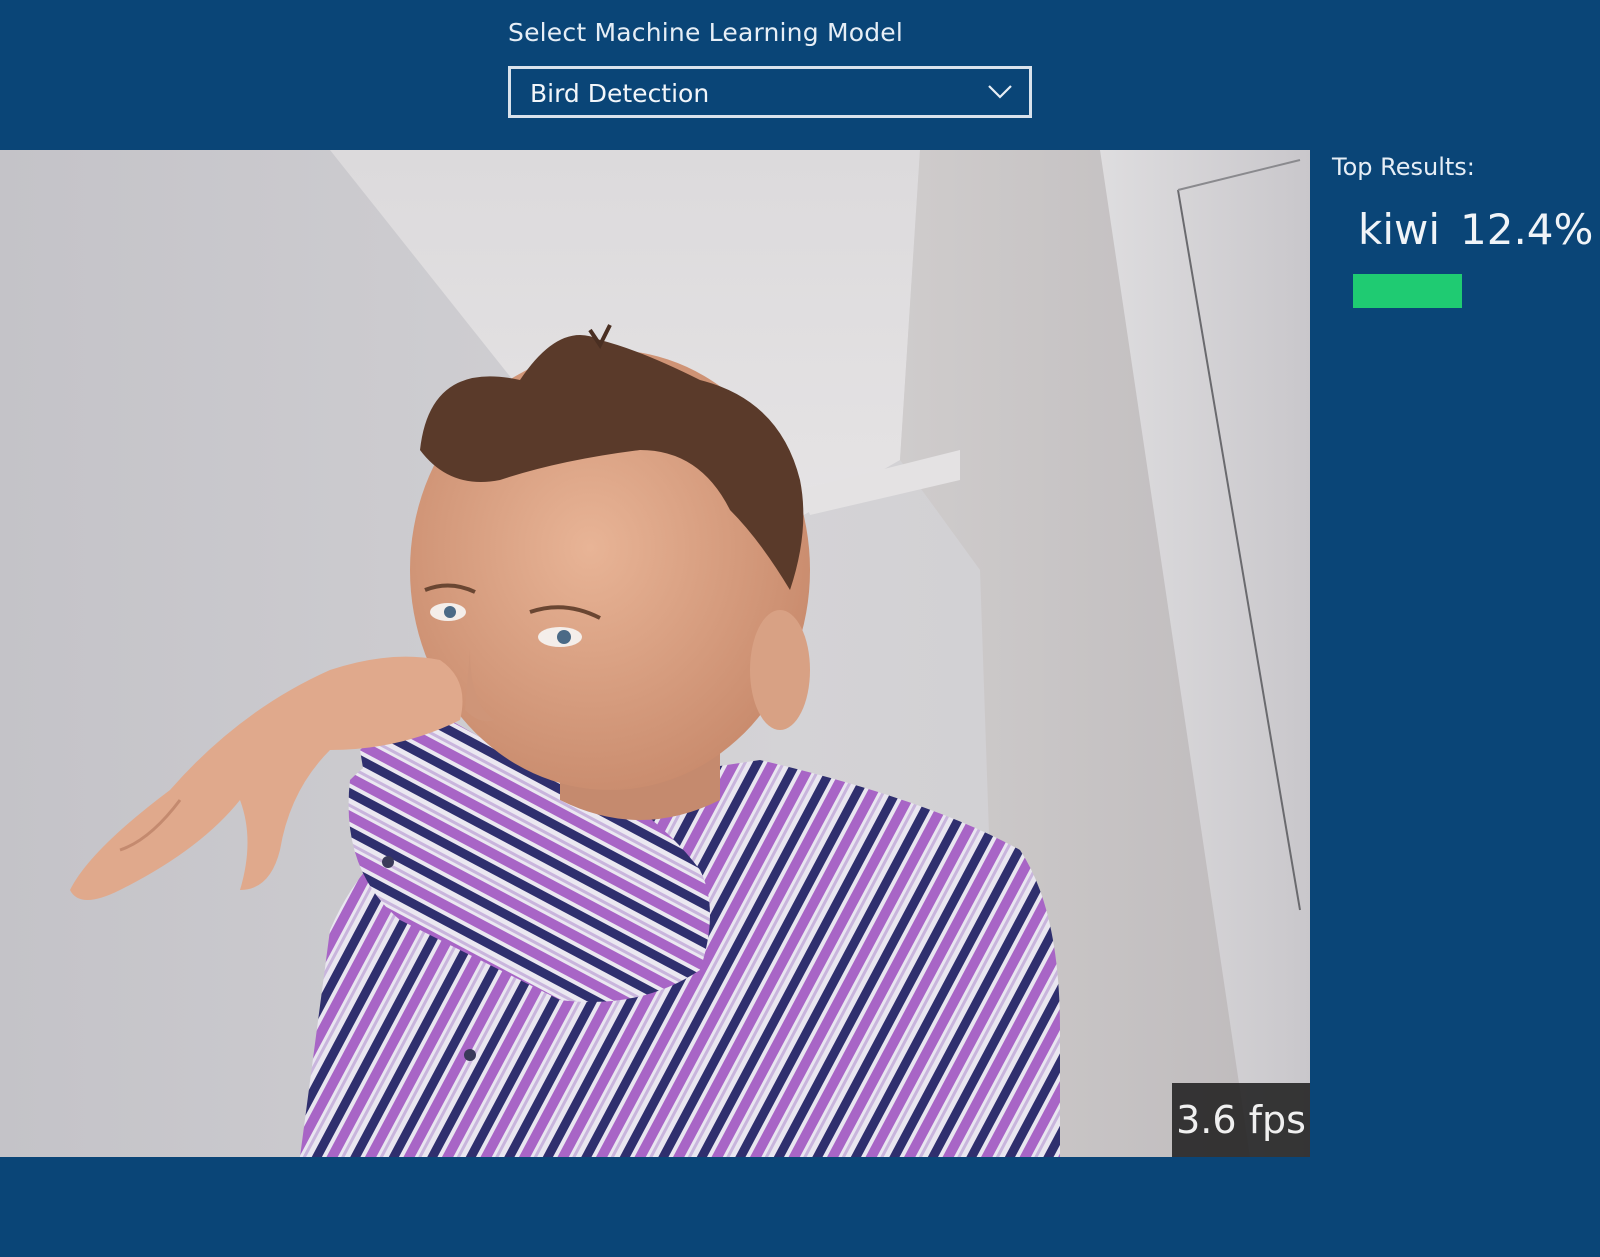  I want to click on fps-counter: 3.6 fps, so click(1241, 1120).